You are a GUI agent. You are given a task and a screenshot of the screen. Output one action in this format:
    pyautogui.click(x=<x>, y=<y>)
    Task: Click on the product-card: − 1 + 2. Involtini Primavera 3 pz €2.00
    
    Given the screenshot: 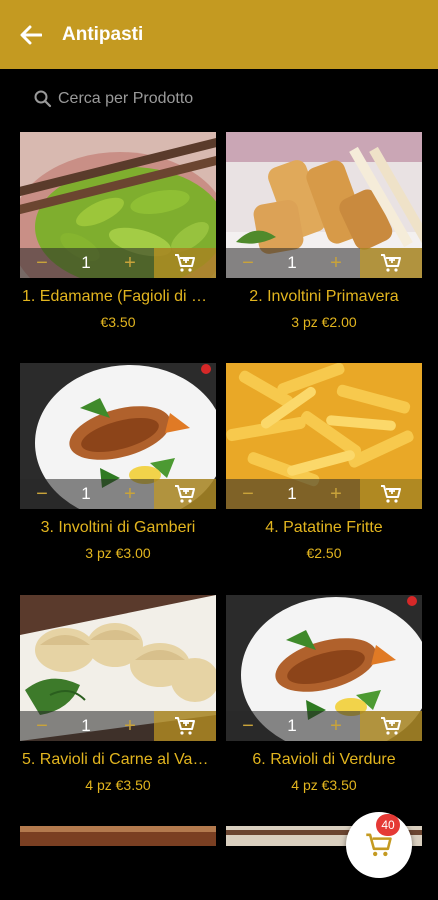 What is the action you would take?
    pyautogui.click(x=324, y=231)
    